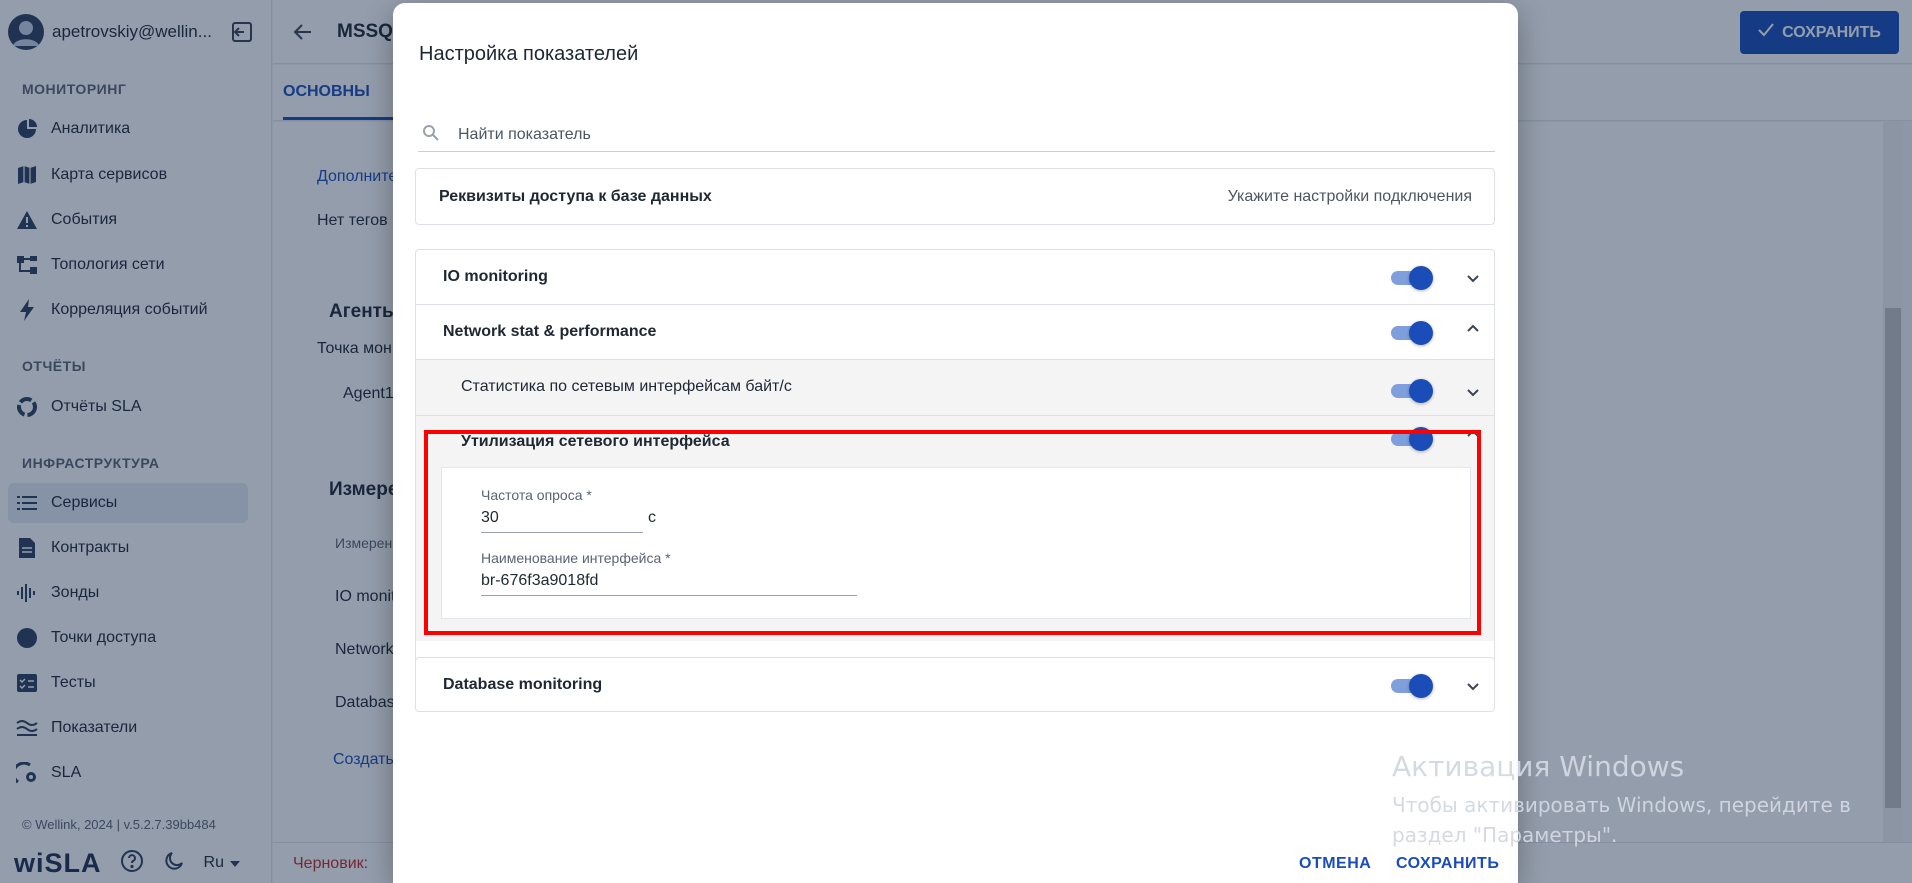 The image size is (1912, 883). I want to click on db-credentials-hint: Укажите настройки подключения, so click(1349, 196).